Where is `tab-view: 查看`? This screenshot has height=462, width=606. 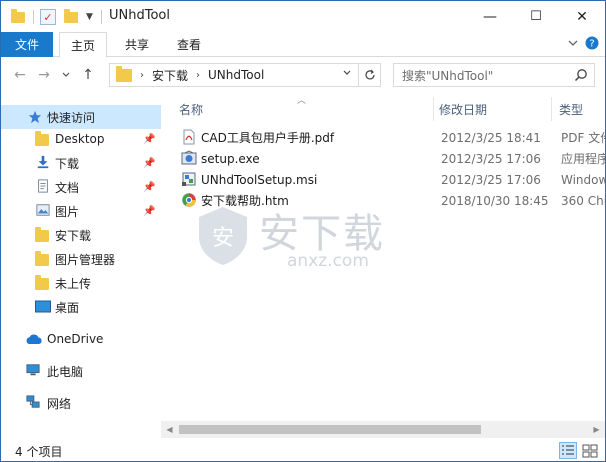
tab-view: 查看 is located at coordinates (189, 44).